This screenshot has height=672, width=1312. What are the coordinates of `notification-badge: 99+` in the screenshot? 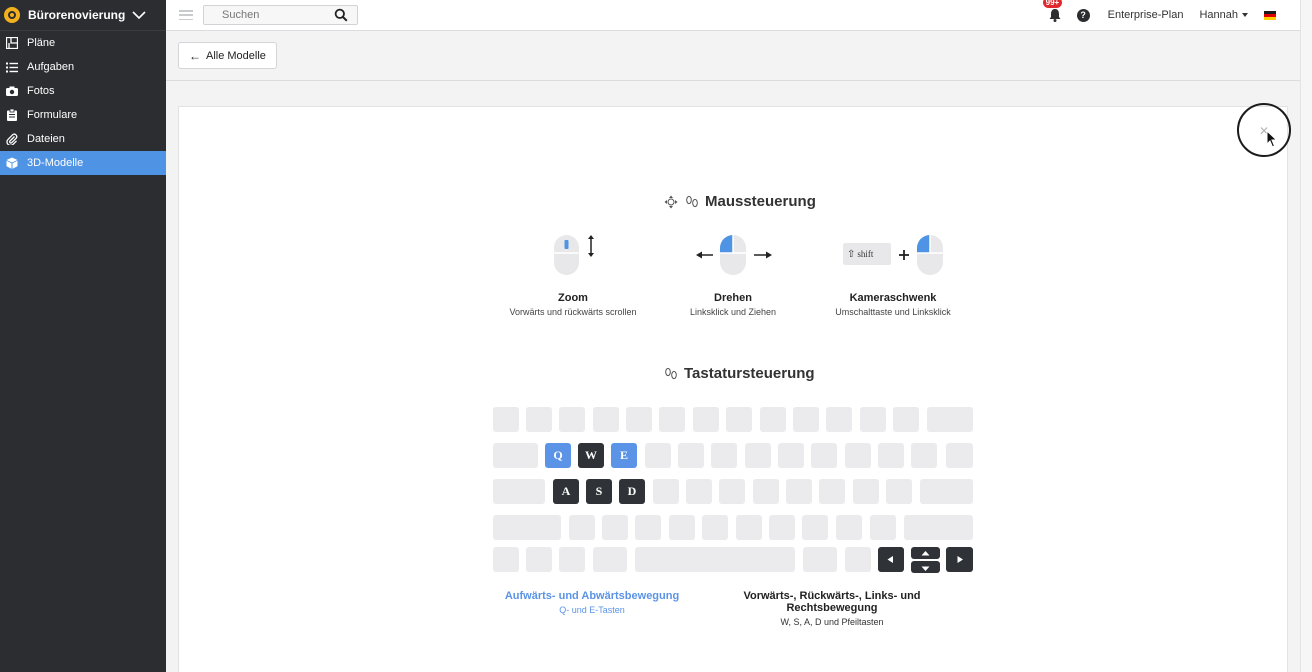 It's located at (1052, 4).